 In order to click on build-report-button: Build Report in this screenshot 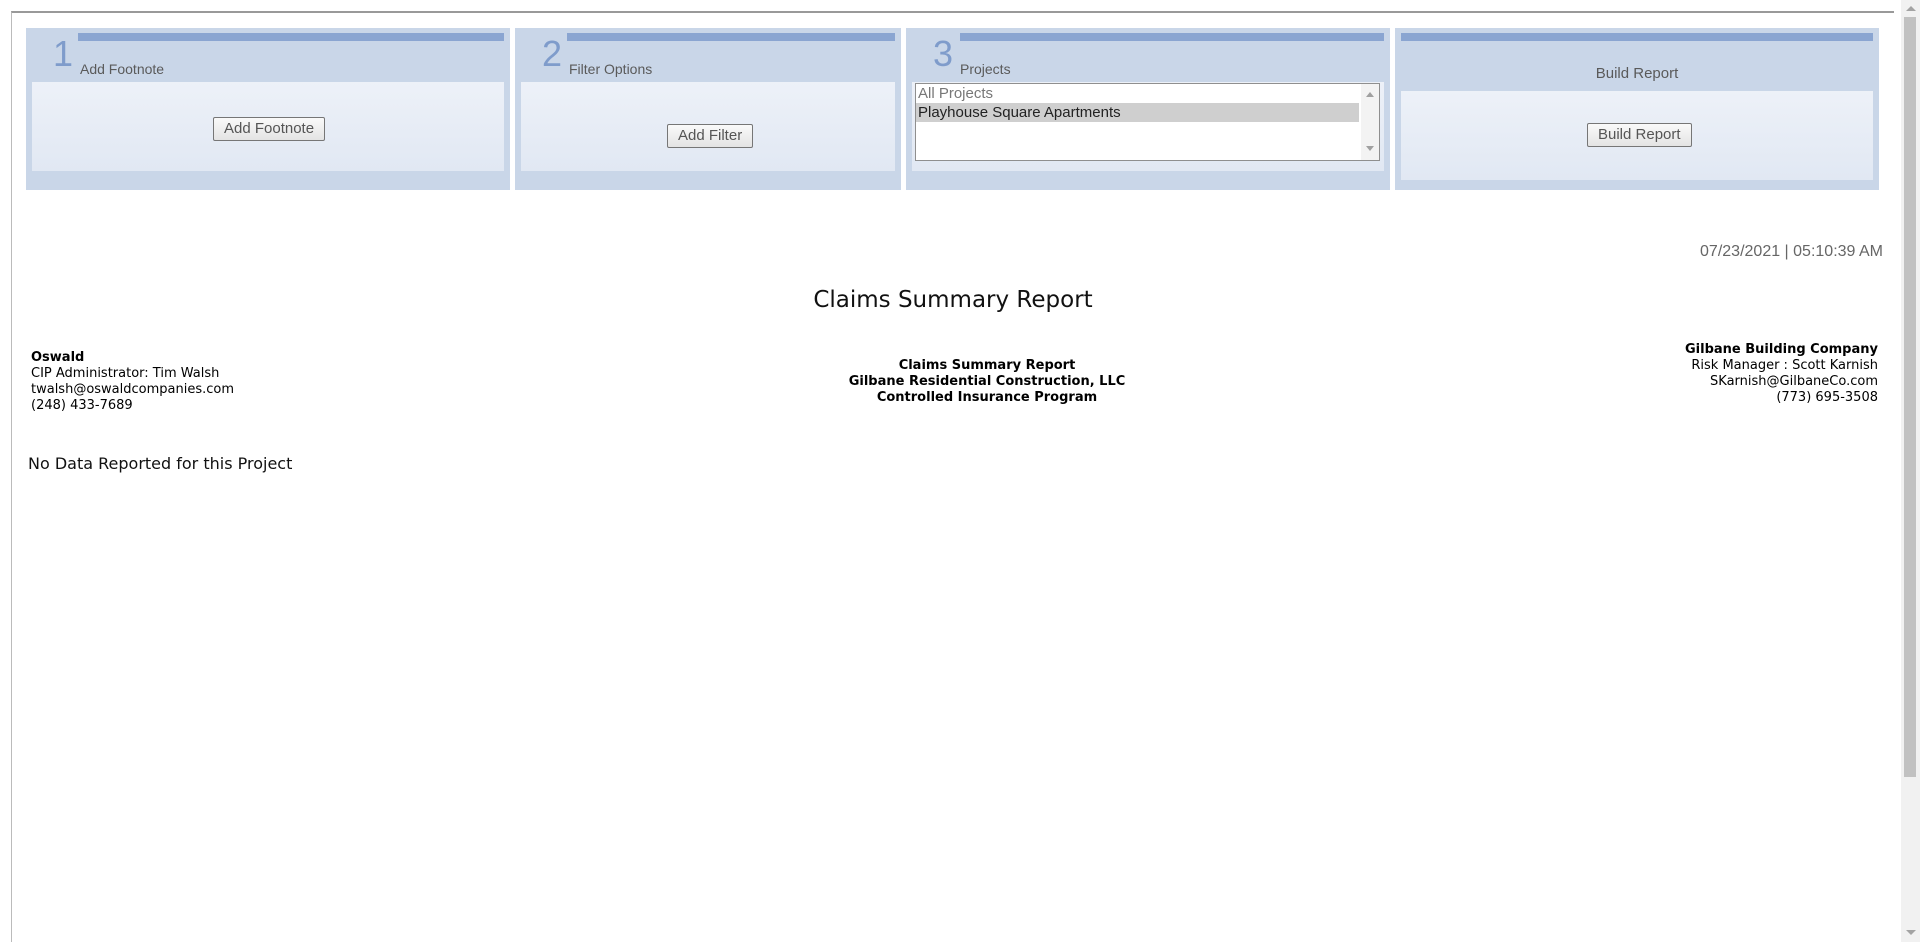, I will do `click(1639, 135)`.